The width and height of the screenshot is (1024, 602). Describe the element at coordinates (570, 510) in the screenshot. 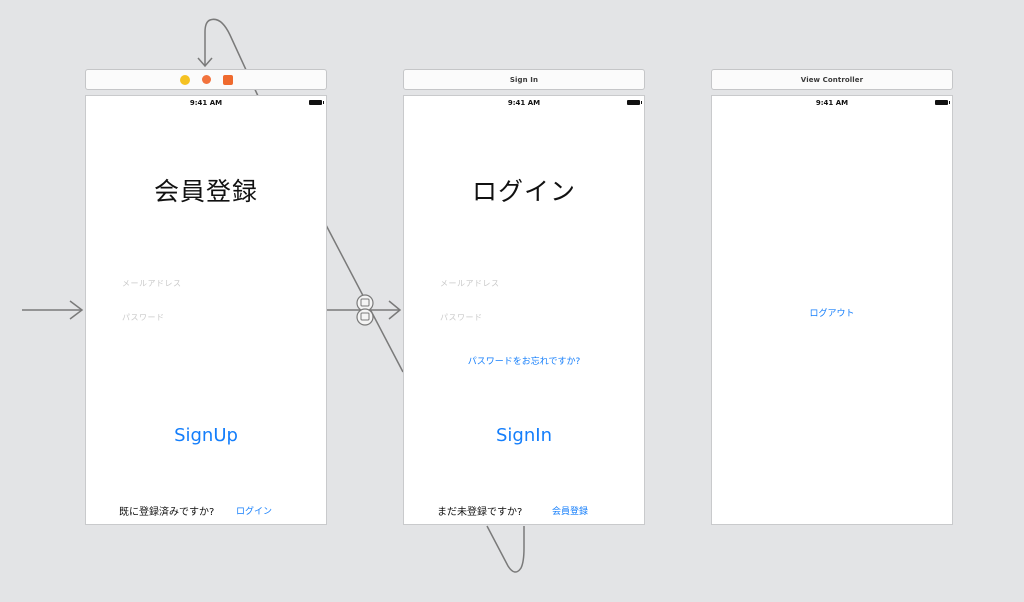

I see `register-link: 会員登録` at that location.